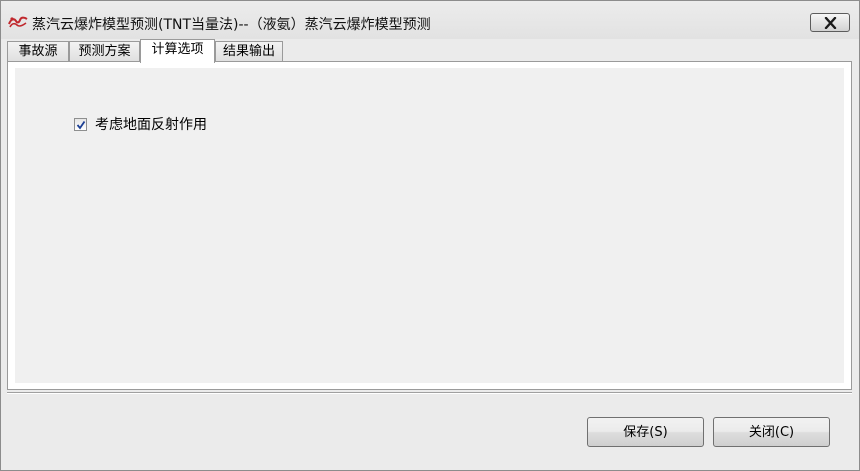 Image resolution: width=860 pixels, height=471 pixels. Describe the element at coordinates (249, 51) in the screenshot. I see `tab-result-output: 结果输出` at that location.